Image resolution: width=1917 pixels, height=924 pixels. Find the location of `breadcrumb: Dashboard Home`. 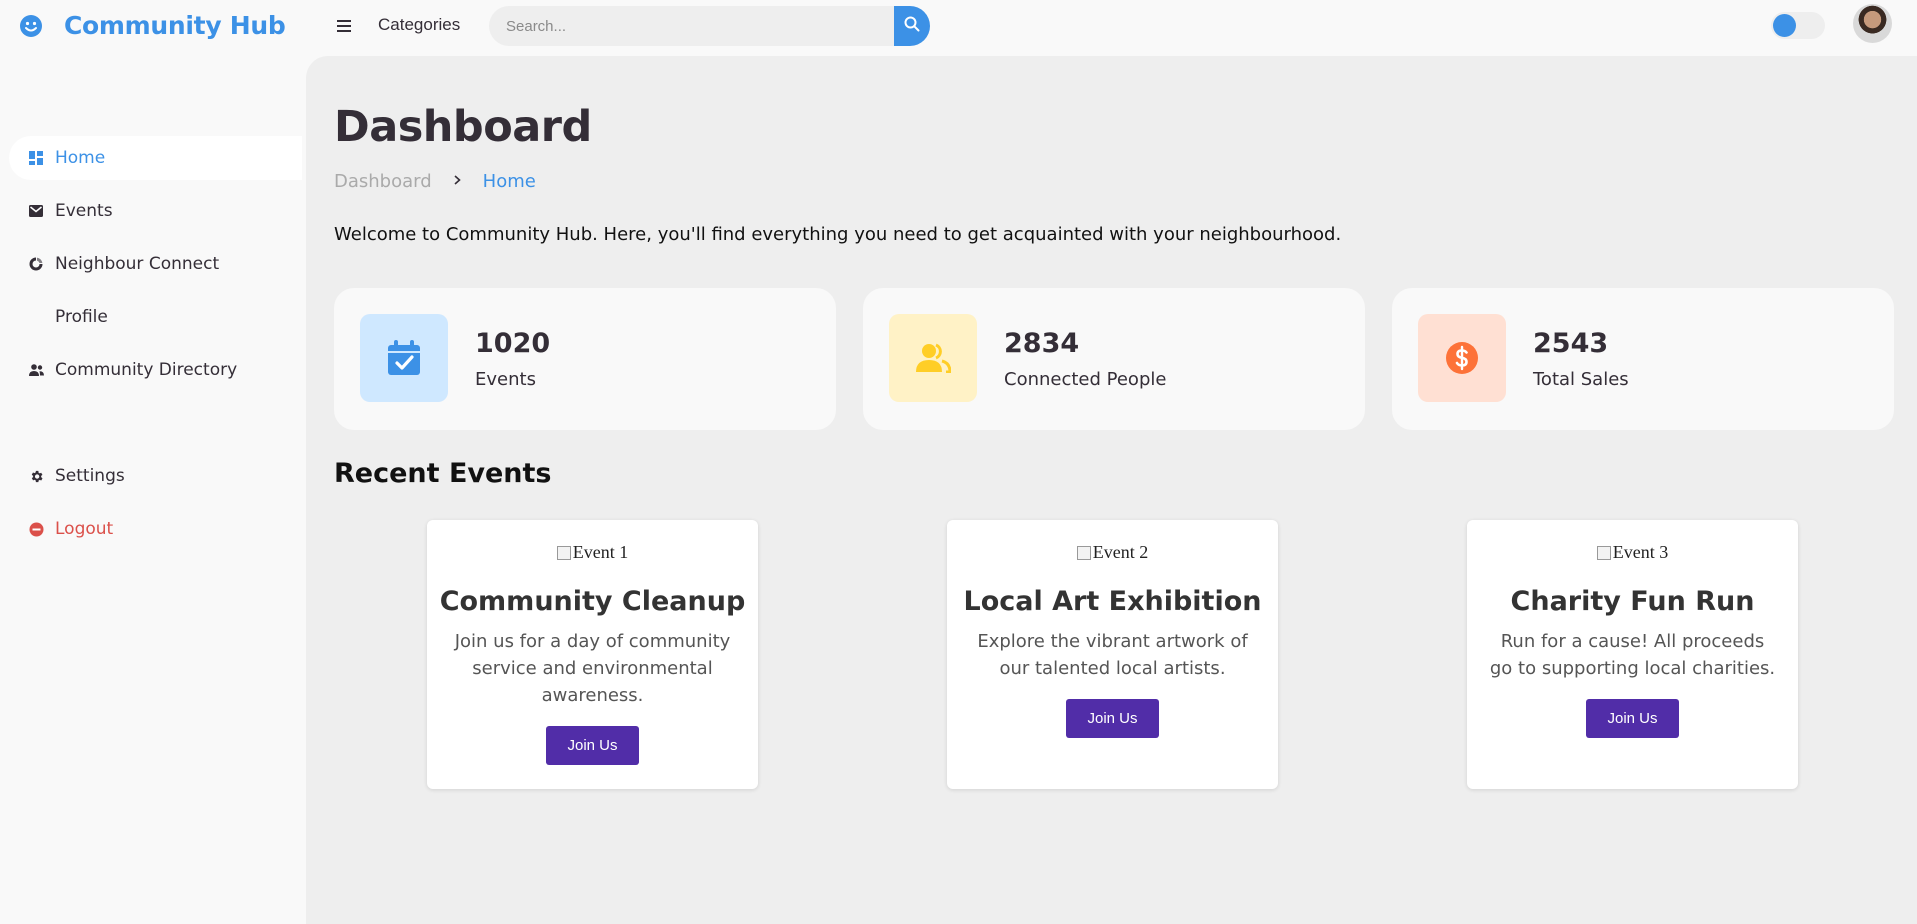

breadcrumb: Dashboard Home is located at coordinates (435, 181).